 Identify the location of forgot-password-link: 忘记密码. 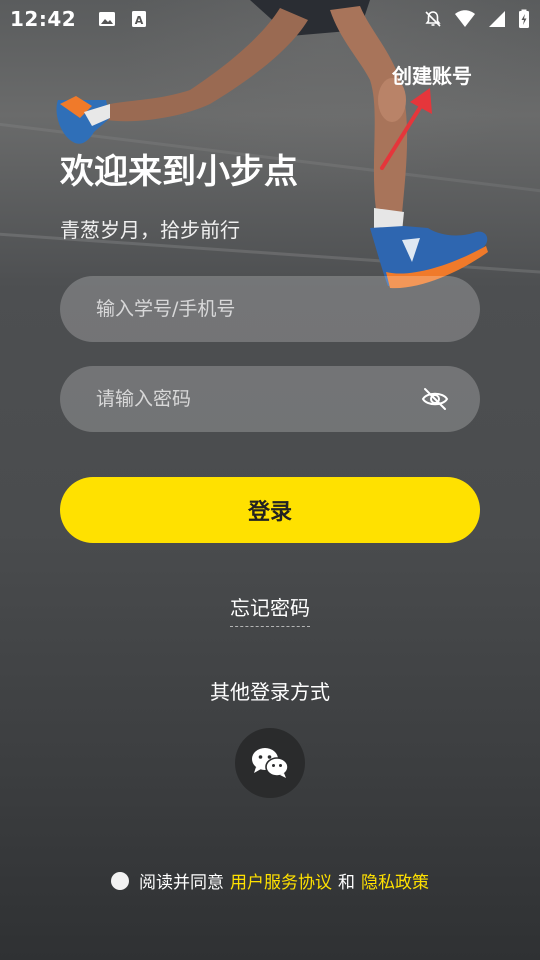
(270, 606).